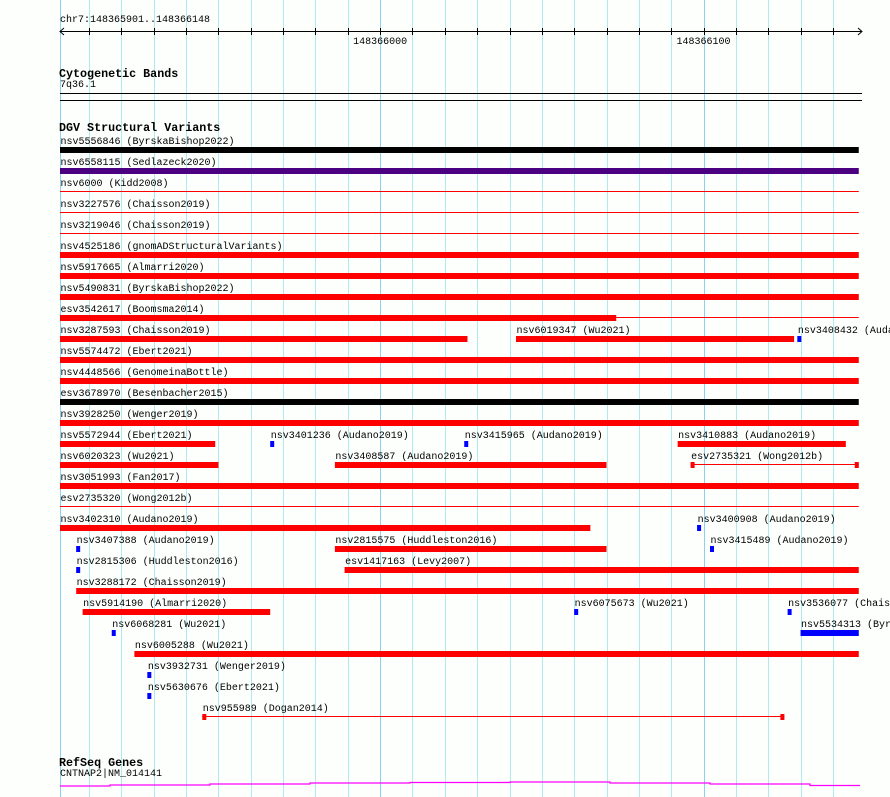 The image size is (890, 797). Describe the element at coordinates (767, 520) in the screenshot. I see `variant-label: nsv3400908 (Audano2019)` at that location.